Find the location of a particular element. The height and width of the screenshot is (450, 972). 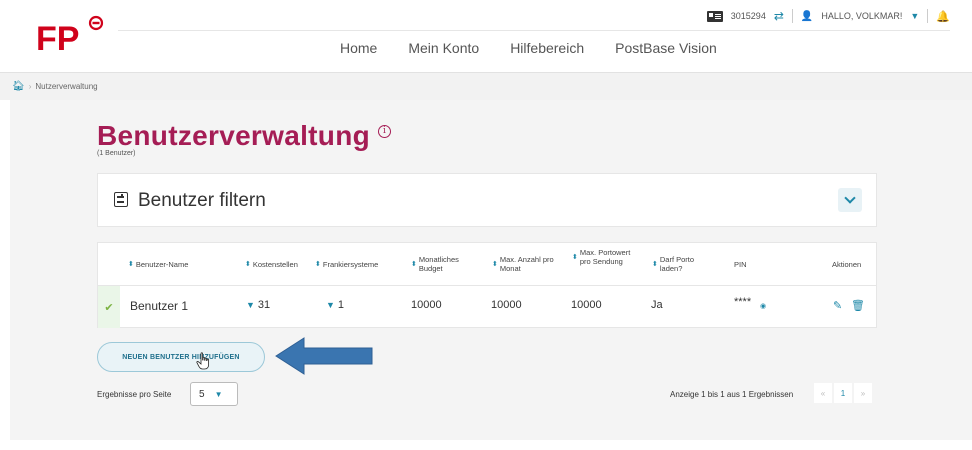

column-header-name: ⬍ Benutzer-Name is located at coordinates (158, 264).